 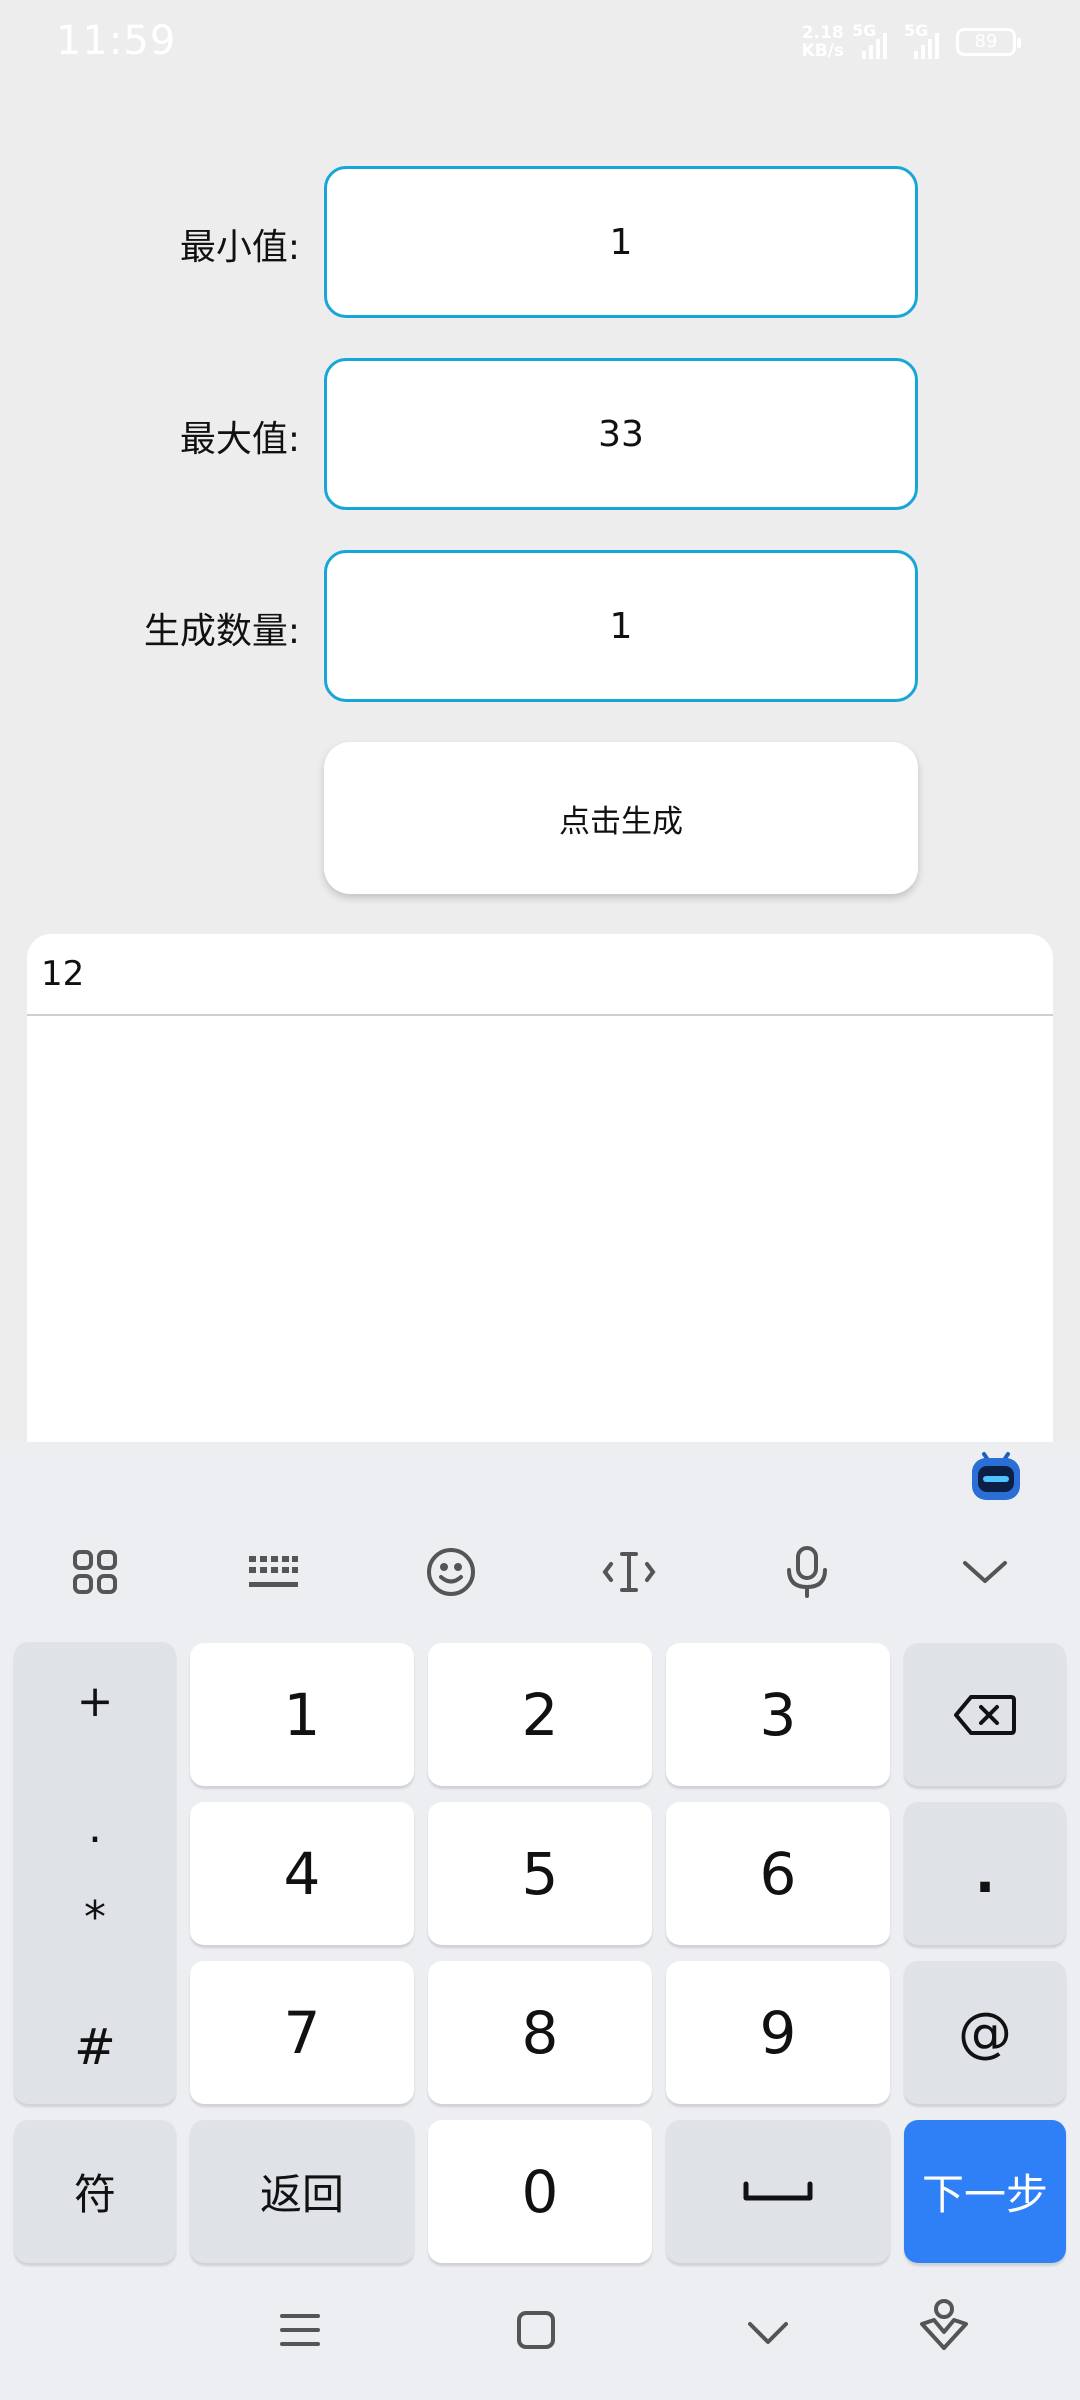 I want to click on home-icon, so click(x=536, y=2332).